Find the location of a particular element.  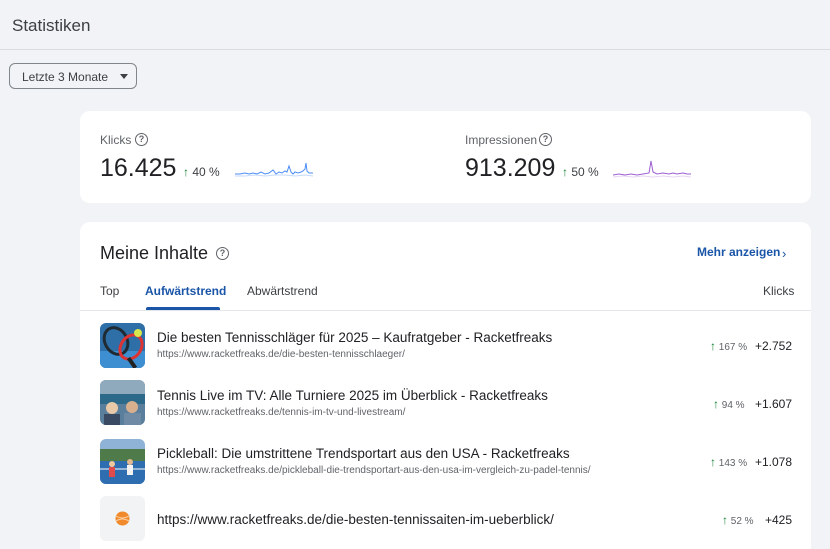

tennis-ball-icon is located at coordinates (122, 518).